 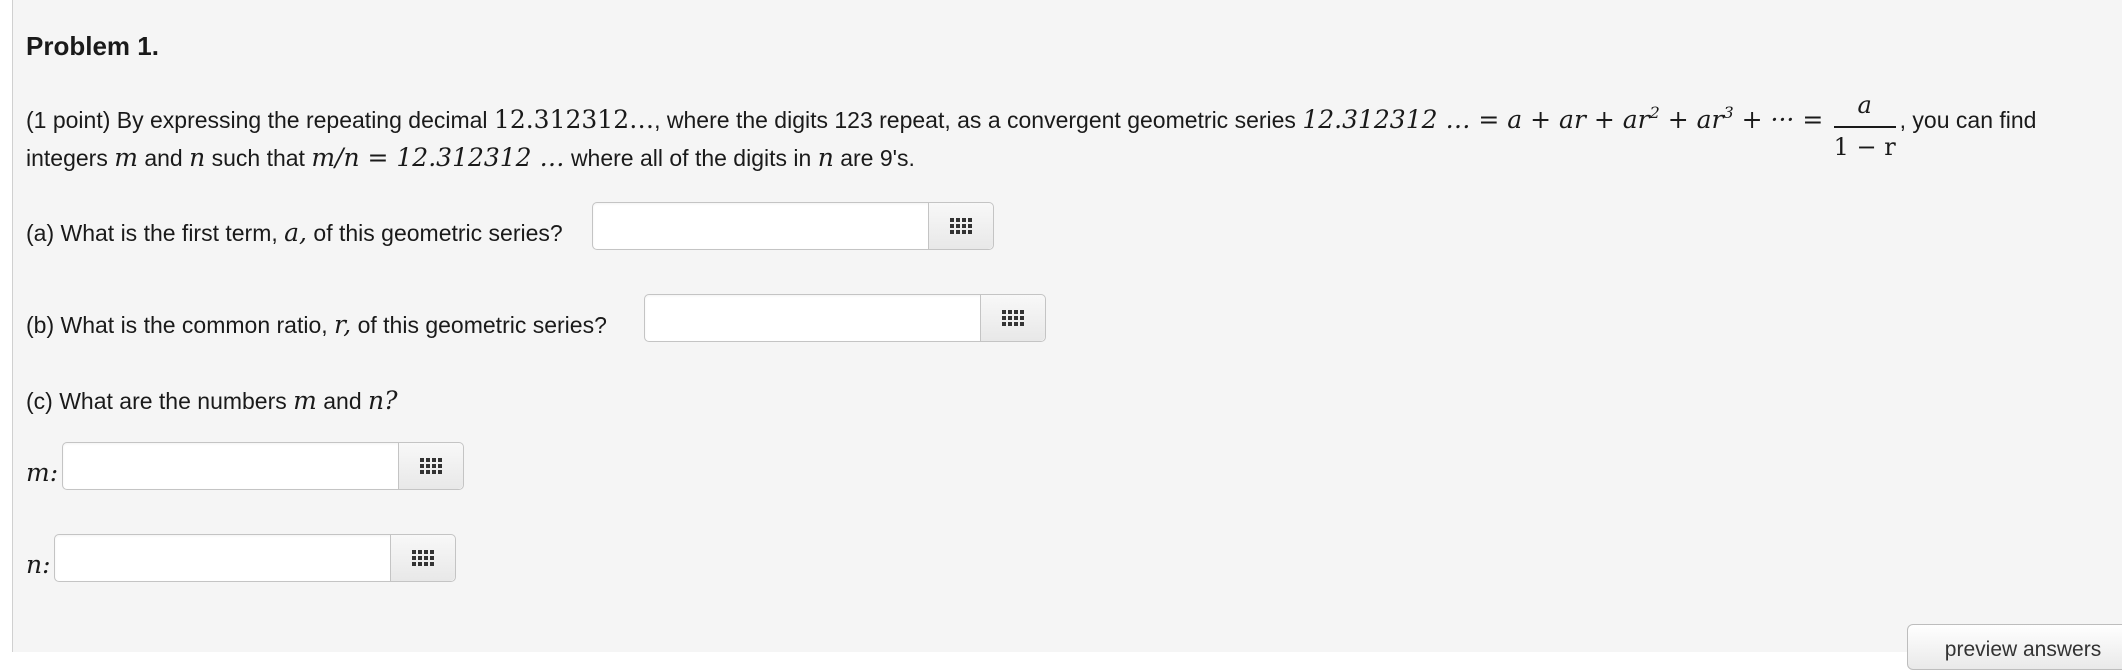 I want to click on series-expression: 12.312312 … = a + ar + ar2 + ar3 + ··· =, so click(x=1563, y=119).